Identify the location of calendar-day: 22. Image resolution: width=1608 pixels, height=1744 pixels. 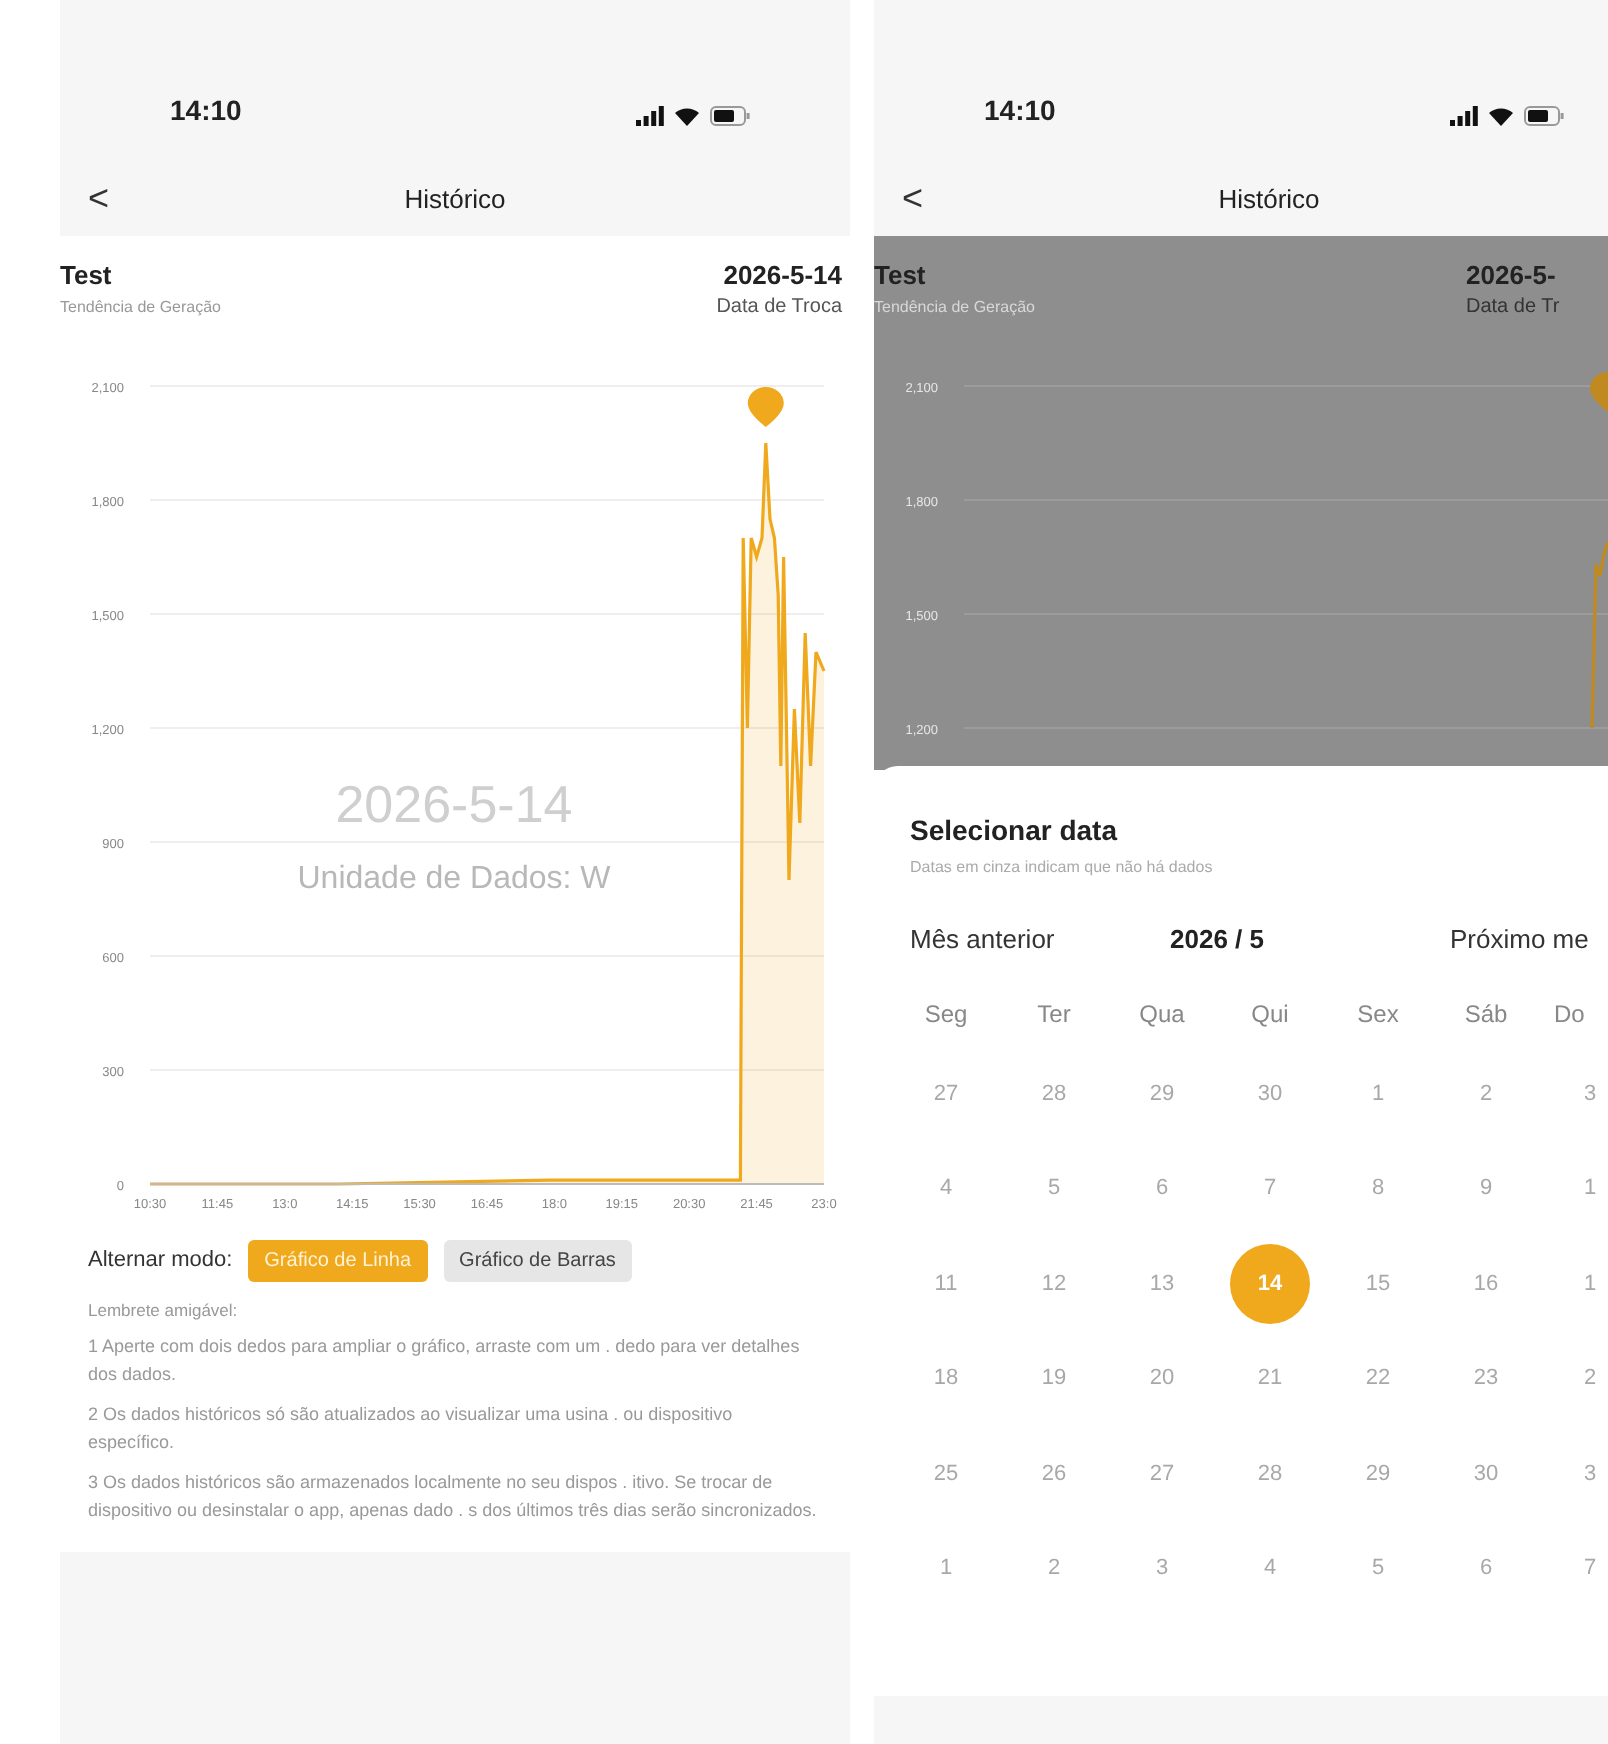
(1378, 1378).